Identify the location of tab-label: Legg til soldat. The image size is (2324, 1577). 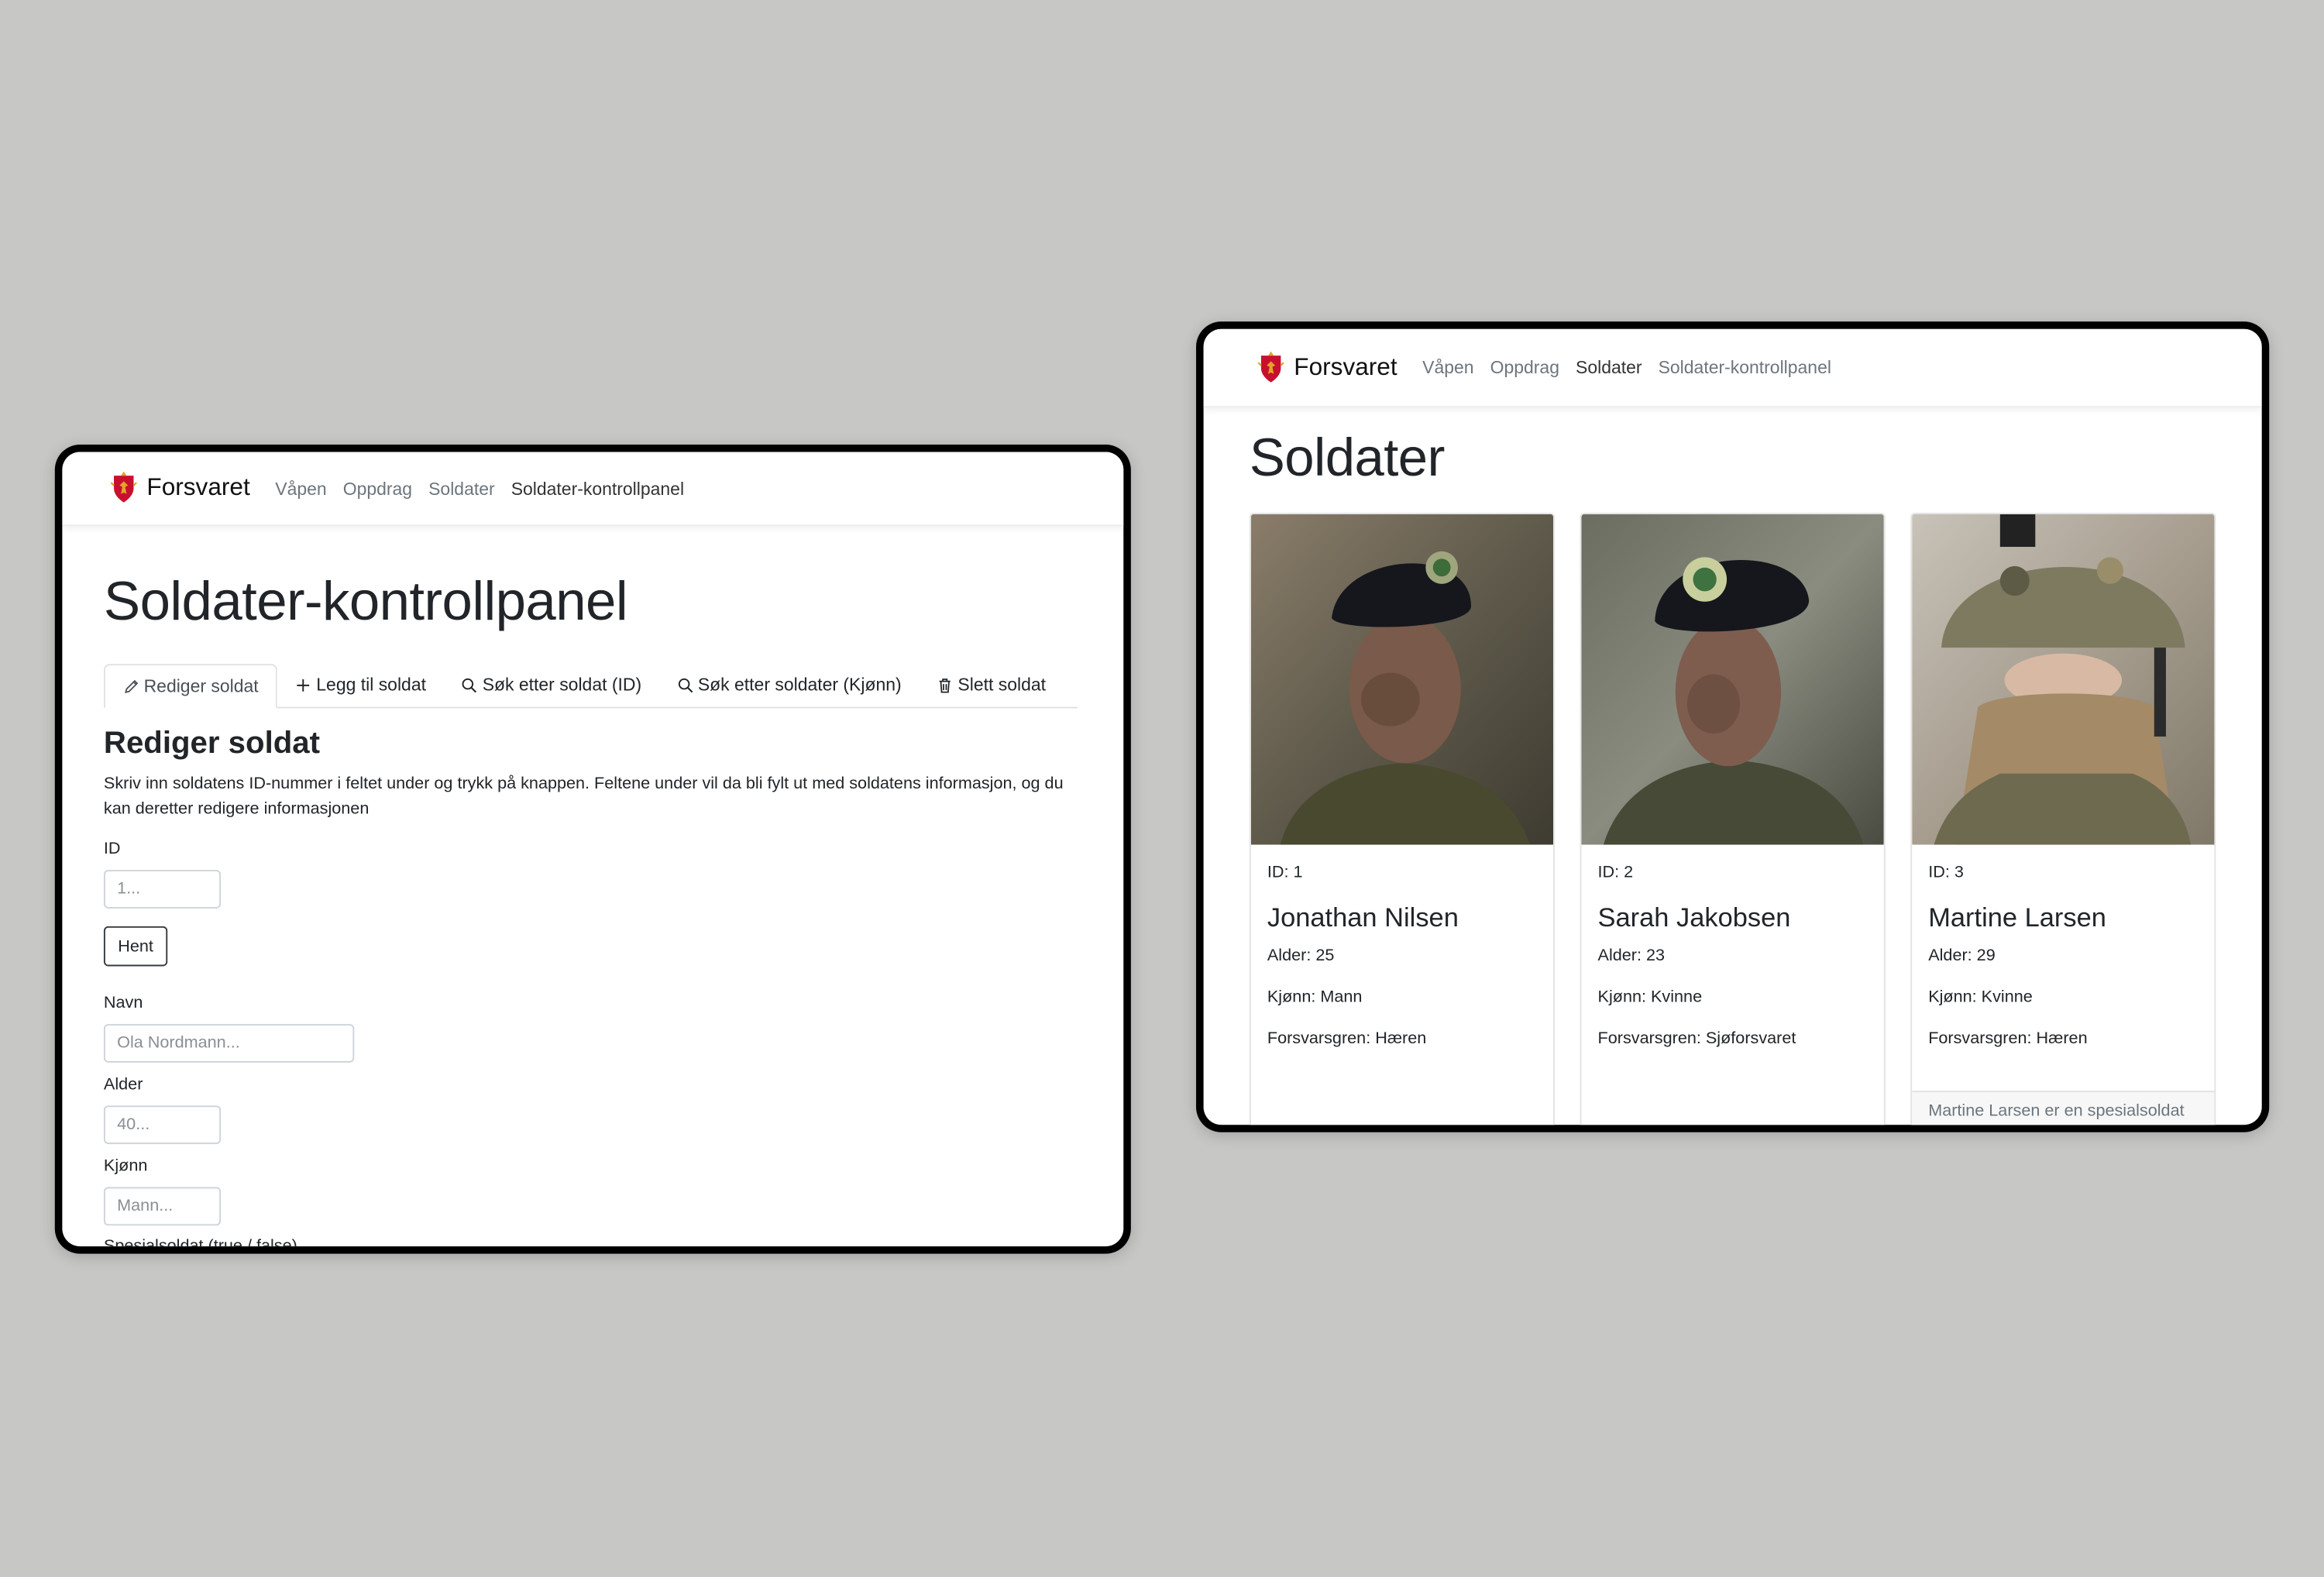
(371, 685).